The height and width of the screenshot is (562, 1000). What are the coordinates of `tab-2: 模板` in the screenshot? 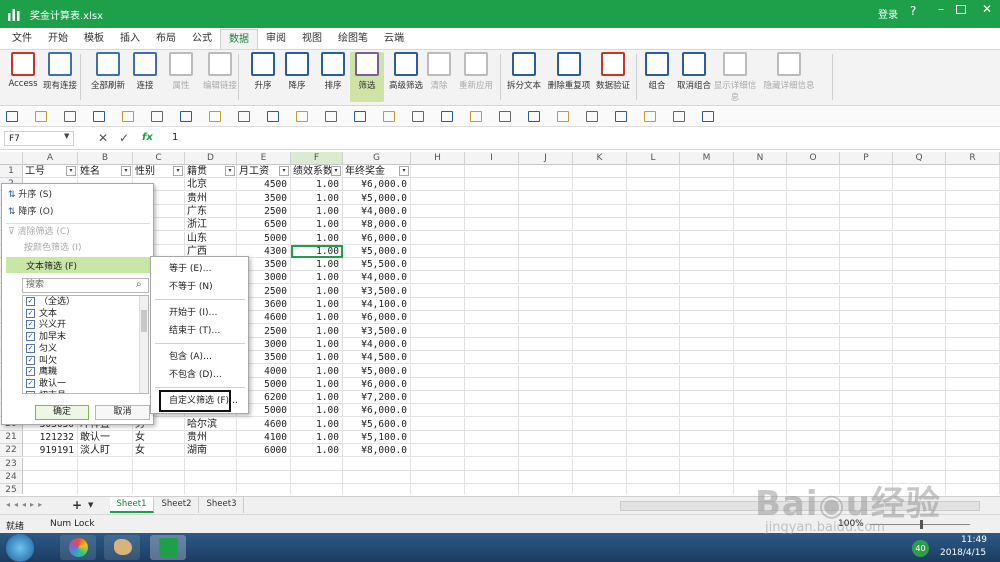 It's located at (94, 39).